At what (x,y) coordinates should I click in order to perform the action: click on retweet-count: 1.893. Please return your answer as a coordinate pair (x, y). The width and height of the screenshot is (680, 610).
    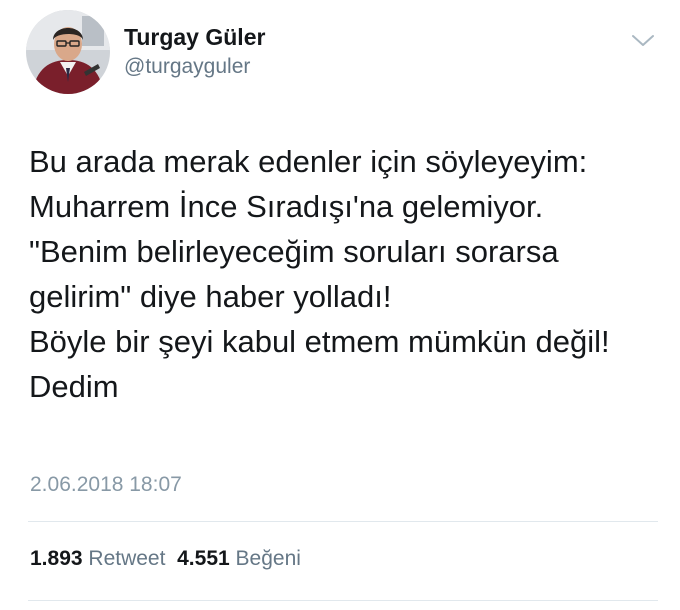
    Looking at the image, I should click on (56, 558).